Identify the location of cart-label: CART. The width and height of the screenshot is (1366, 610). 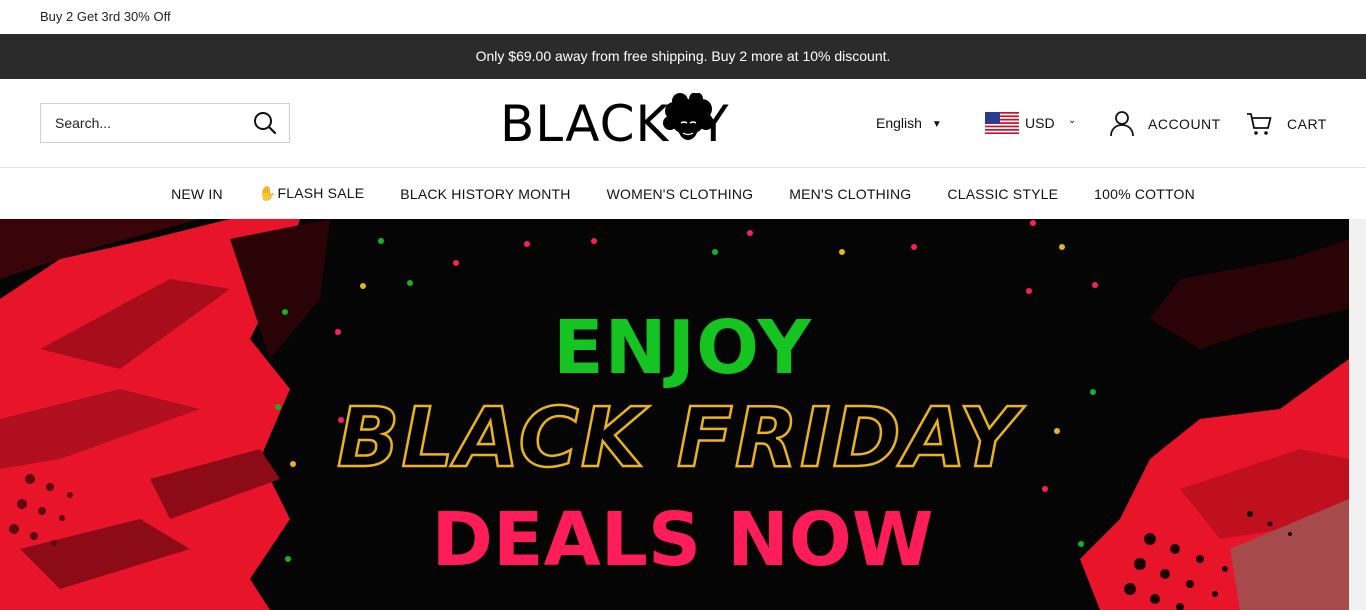
(1307, 124).